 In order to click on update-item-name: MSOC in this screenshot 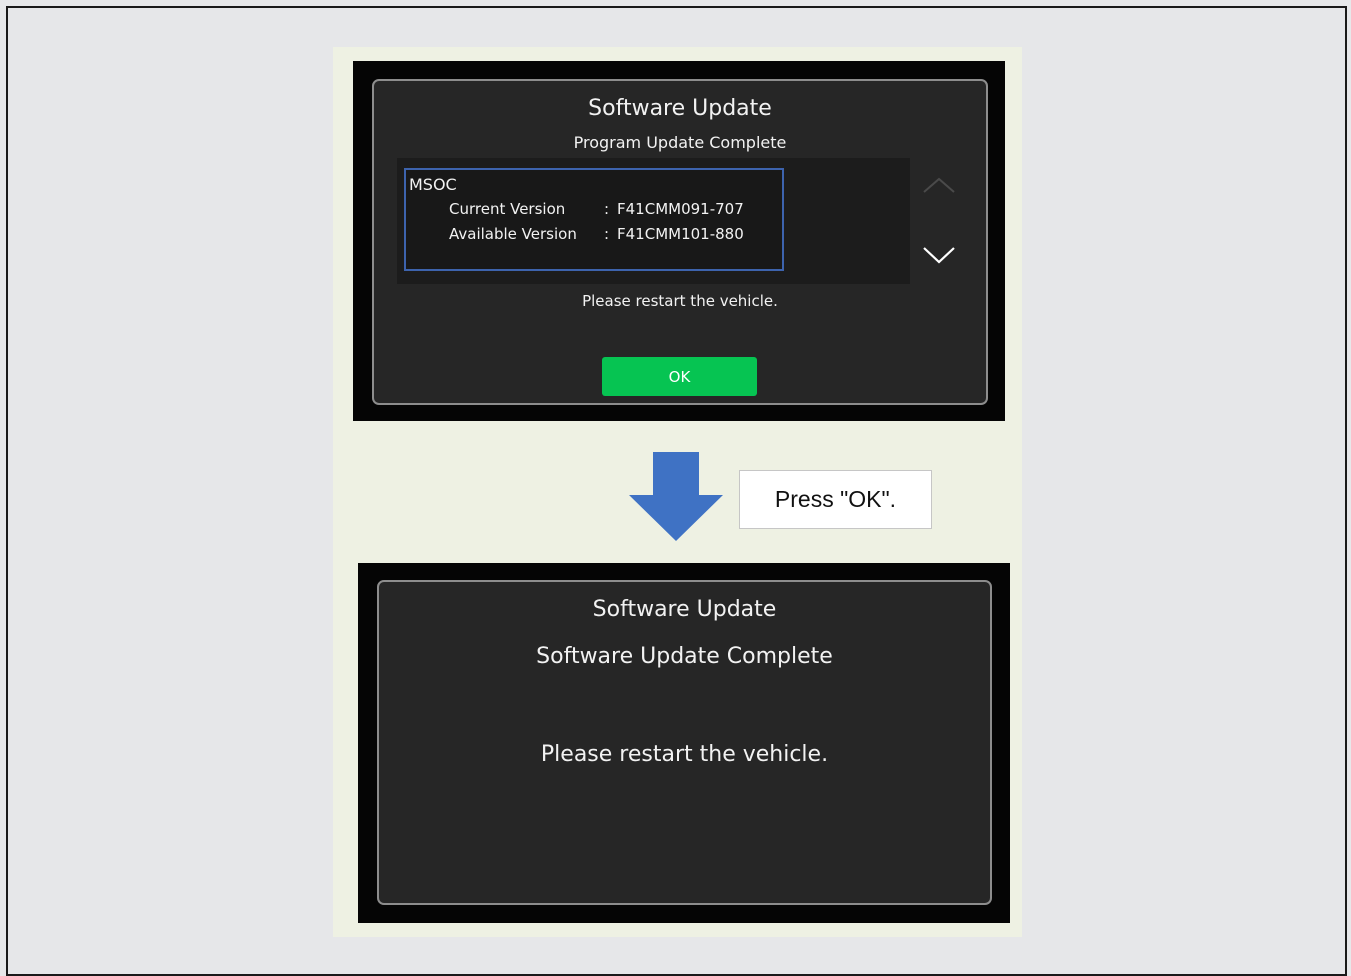, I will do `click(433, 184)`.